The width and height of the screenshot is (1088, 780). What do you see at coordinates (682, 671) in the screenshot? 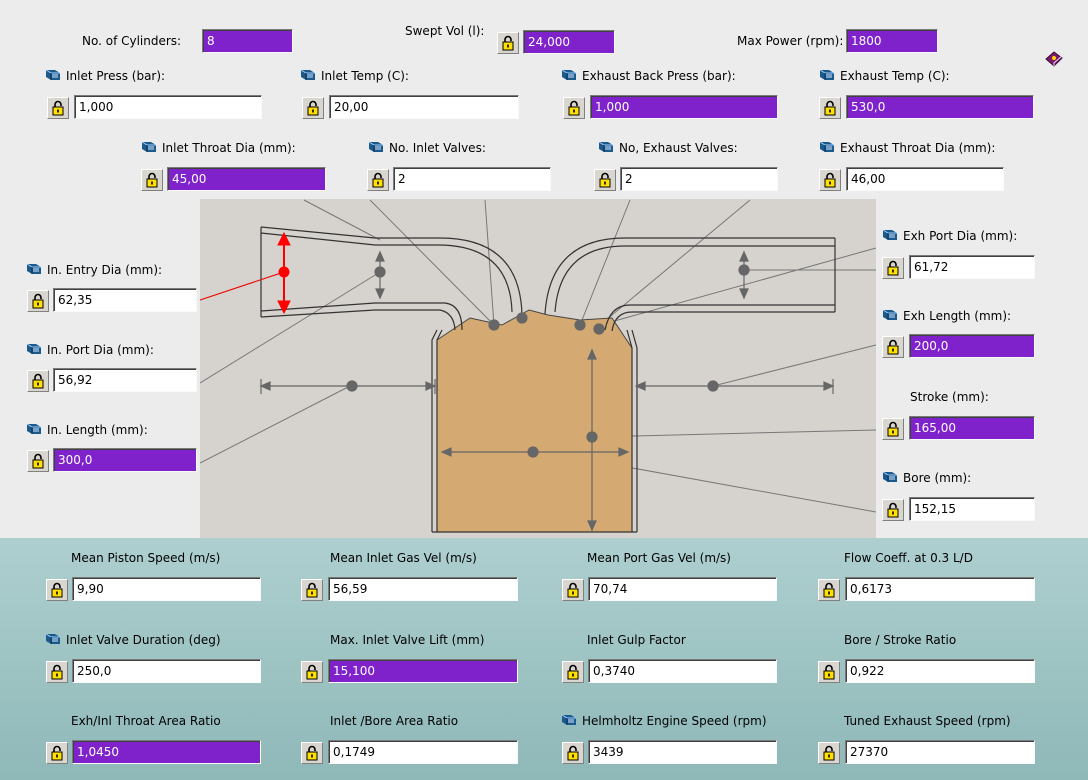
I see `gulp-factor-field: 0,3740` at bounding box center [682, 671].